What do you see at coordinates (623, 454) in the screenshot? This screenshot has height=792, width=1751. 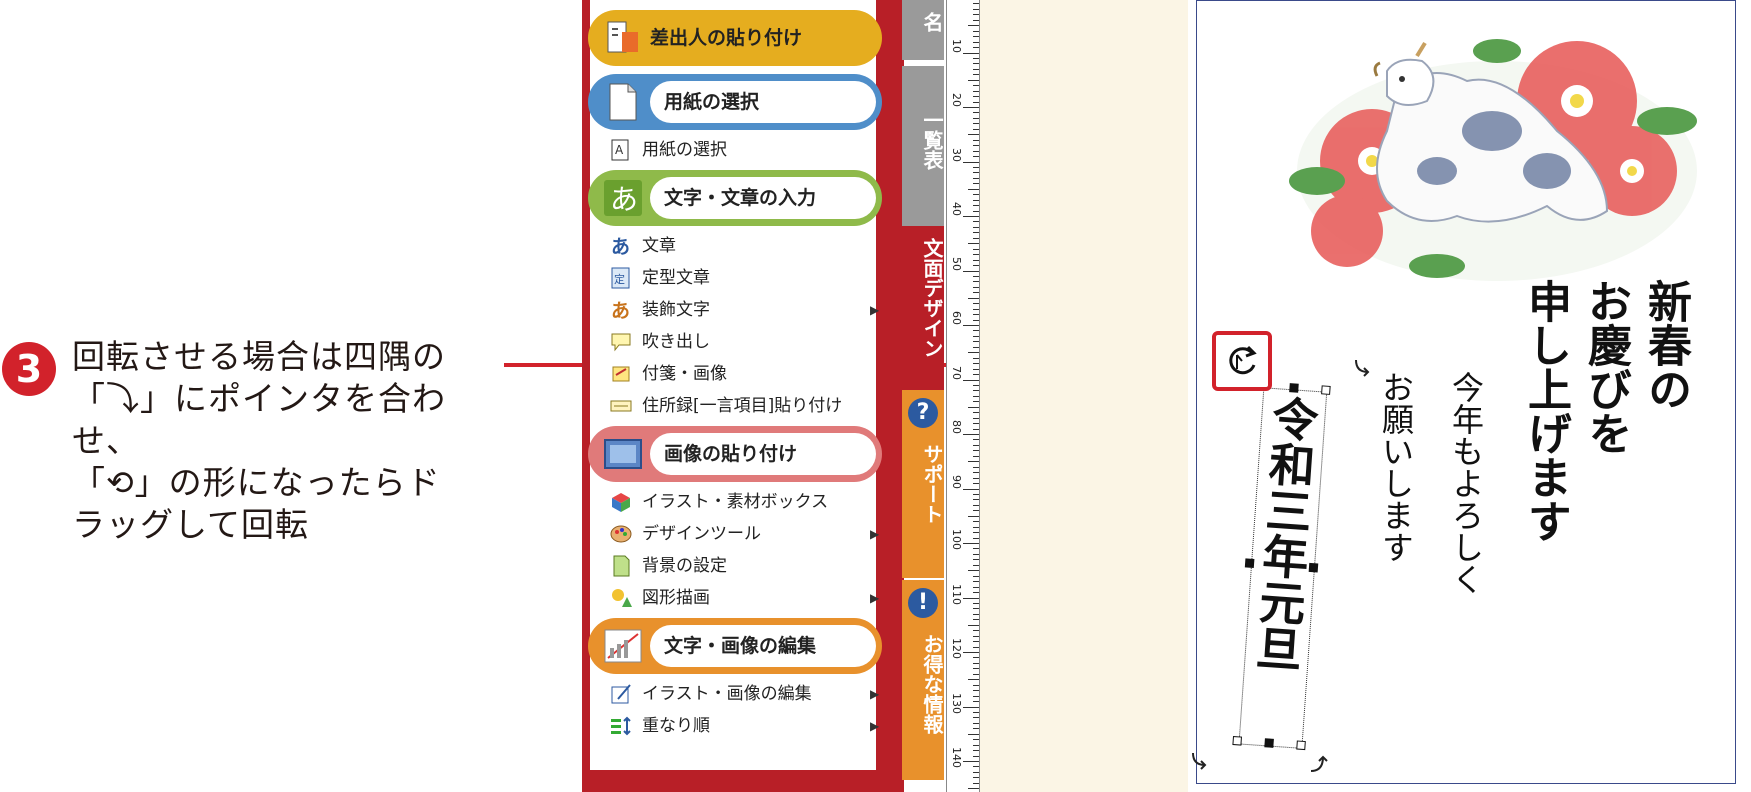 I see `picture-icon` at bounding box center [623, 454].